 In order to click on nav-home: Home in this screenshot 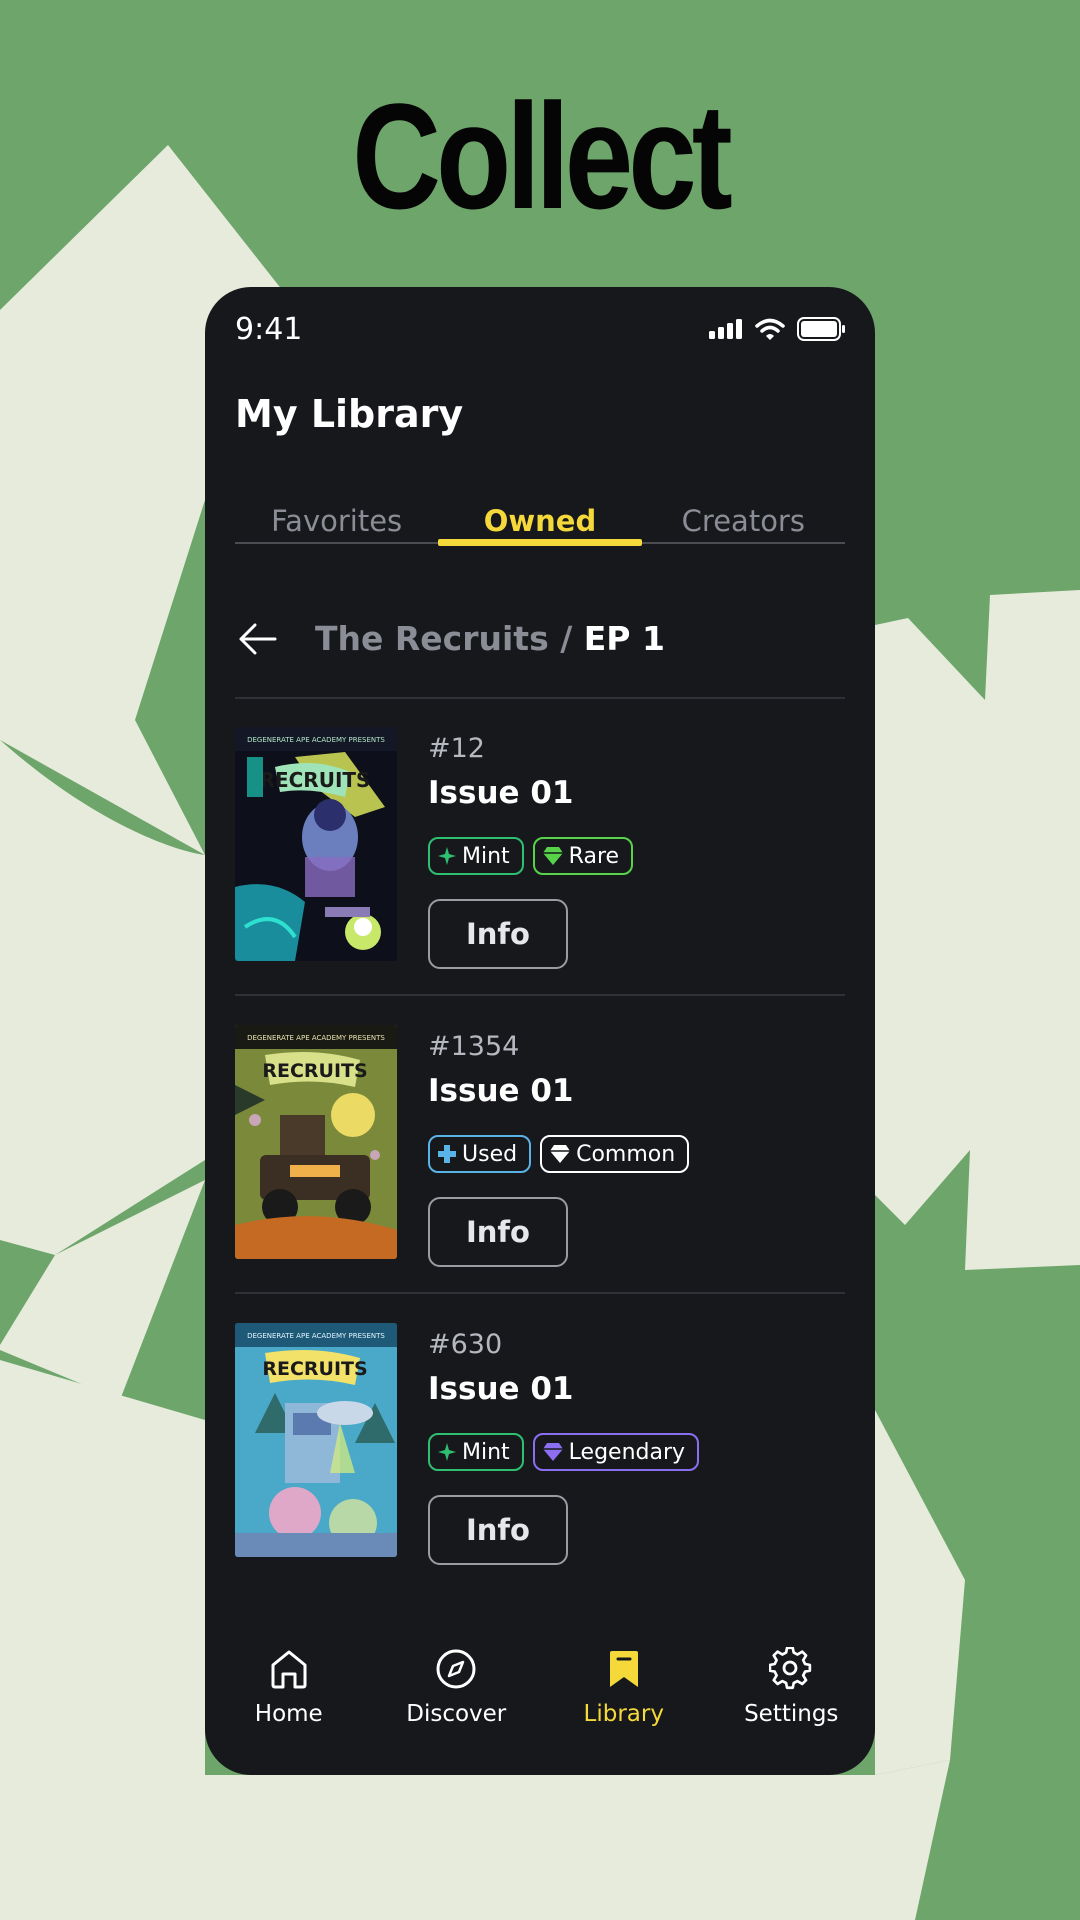, I will do `click(289, 1702)`.